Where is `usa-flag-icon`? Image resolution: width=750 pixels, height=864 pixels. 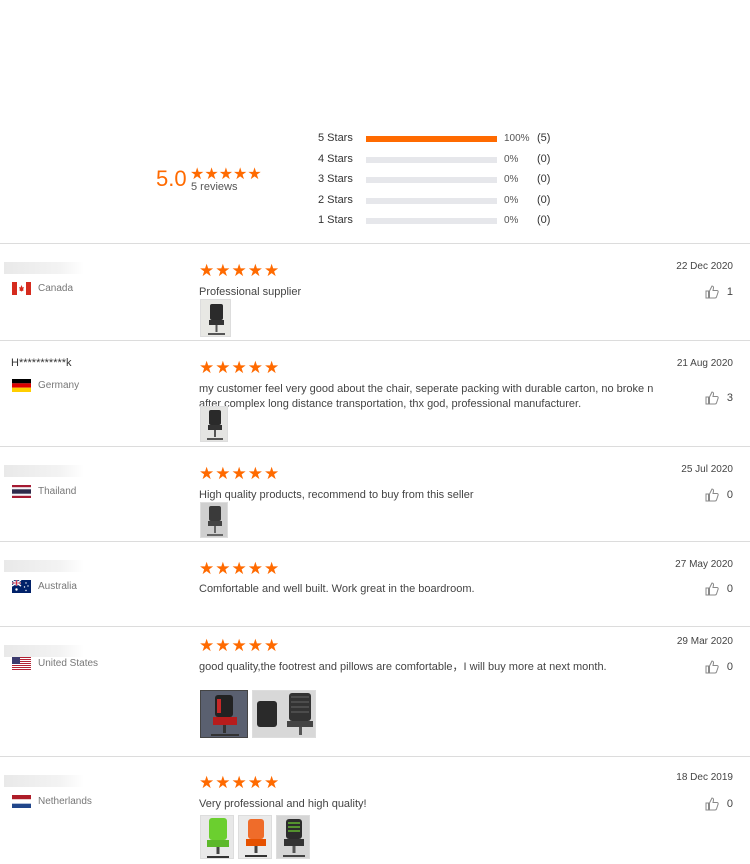
usa-flag-icon is located at coordinates (21, 663).